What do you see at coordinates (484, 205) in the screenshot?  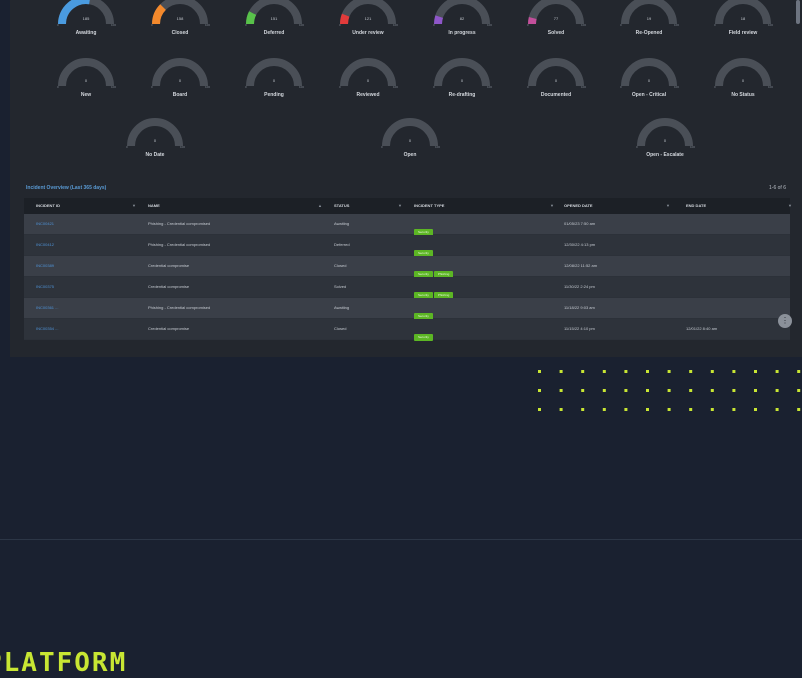 I see `column-header-type: INCIDENT TYPE ▼` at bounding box center [484, 205].